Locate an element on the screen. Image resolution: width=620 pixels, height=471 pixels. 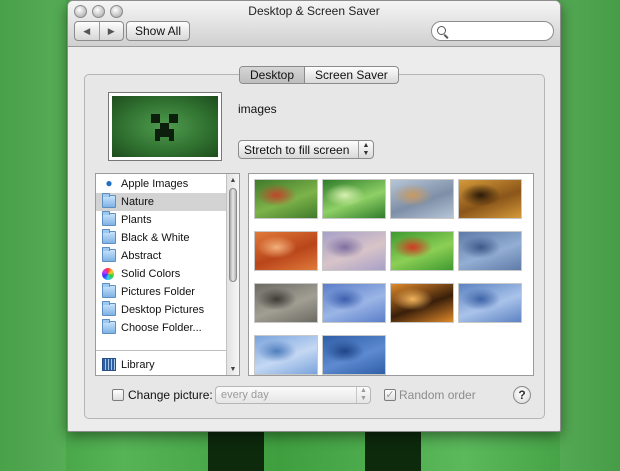
wallpaper-thumbnail-ladybug-leaves is located at coordinates (286, 199).